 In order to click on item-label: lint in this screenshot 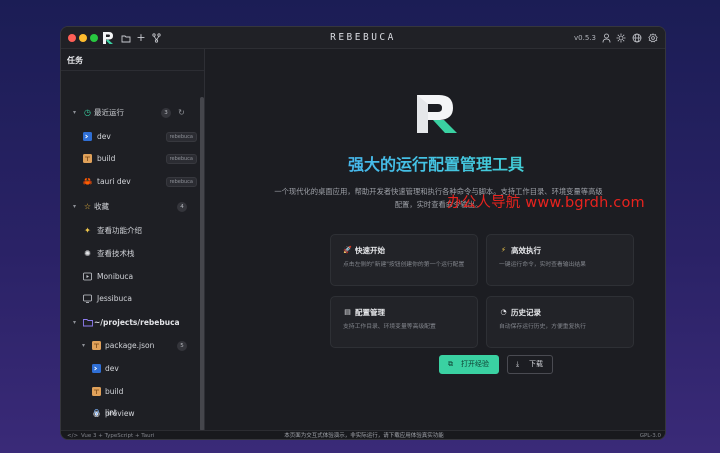, I will do `click(111, 412)`.